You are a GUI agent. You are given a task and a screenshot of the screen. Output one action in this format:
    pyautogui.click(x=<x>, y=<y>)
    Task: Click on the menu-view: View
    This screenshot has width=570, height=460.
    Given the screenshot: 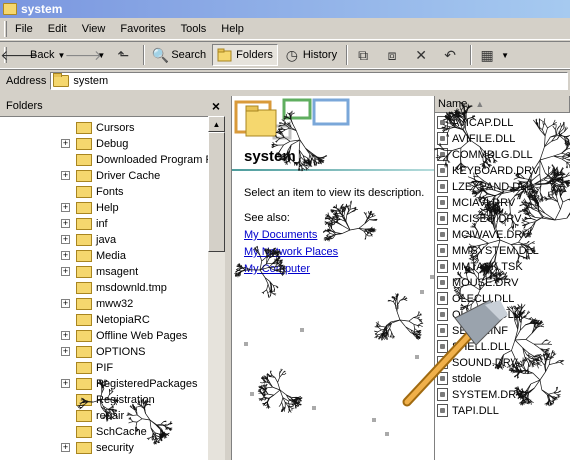 What is the action you would take?
    pyautogui.click(x=93, y=29)
    